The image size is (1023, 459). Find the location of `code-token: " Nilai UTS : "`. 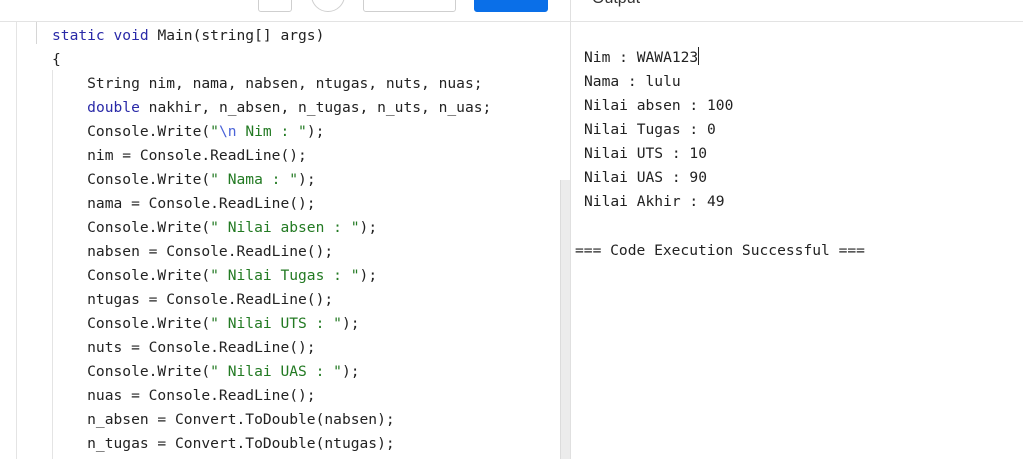

code-token: " Nilai UTS : " is located at coordinates (276, 323).